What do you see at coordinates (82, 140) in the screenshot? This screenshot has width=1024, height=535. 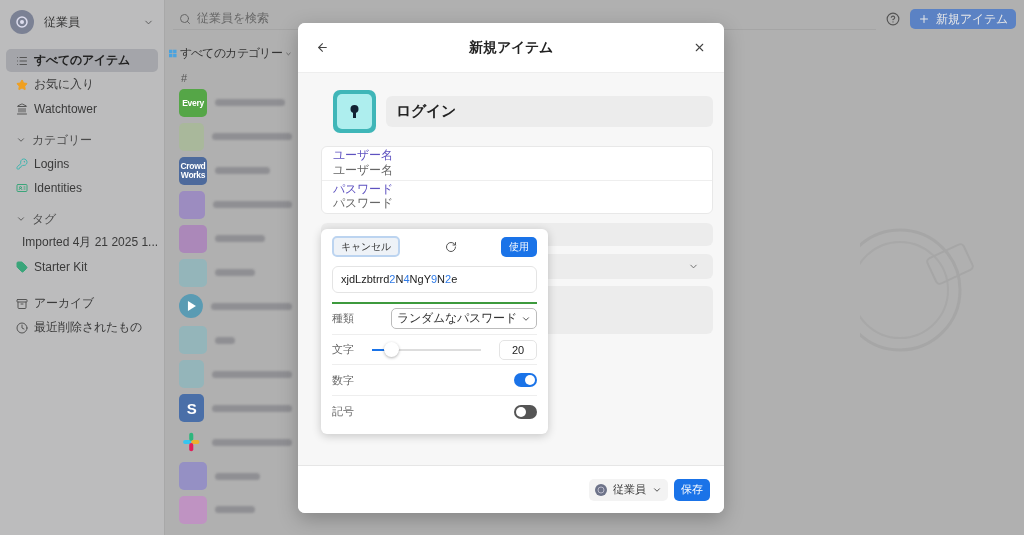 I see `section-header: カテゴリー` at bounding box center [82, 140].